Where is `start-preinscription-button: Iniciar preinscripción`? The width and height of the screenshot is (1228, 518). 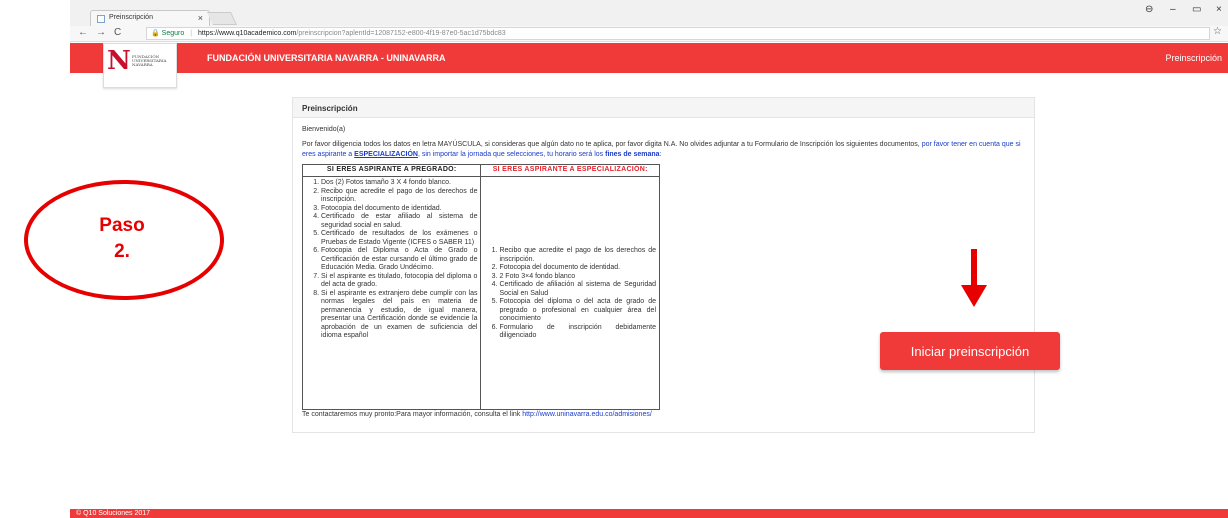
start-preinscription-button: Iniciar preinscripción is located at coordinates (970, 351).